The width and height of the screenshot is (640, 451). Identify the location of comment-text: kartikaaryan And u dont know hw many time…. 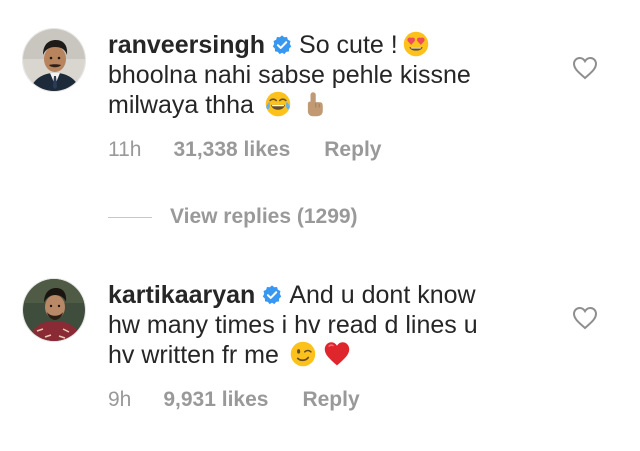
(328, 325).